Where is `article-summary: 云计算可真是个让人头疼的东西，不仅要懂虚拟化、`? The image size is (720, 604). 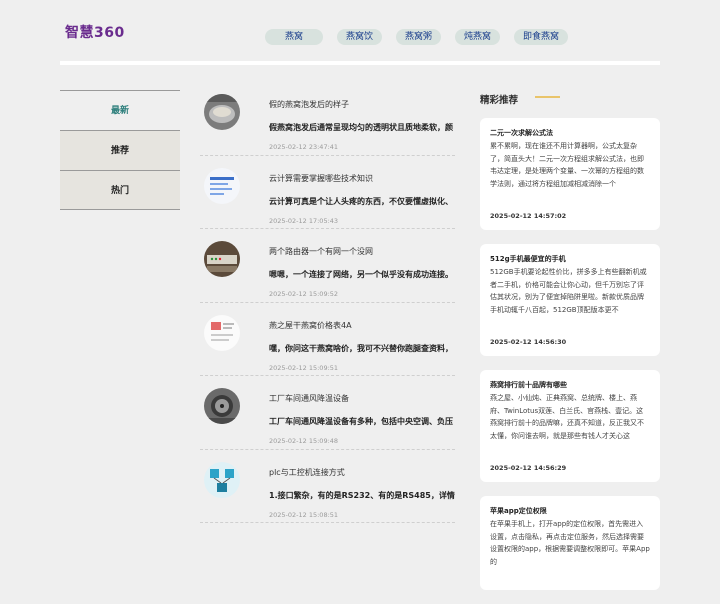
article-summary: 云计算可真是个让人头疼的东西，不仅要懂虚拟化、 is located at coordinates (361, 201).